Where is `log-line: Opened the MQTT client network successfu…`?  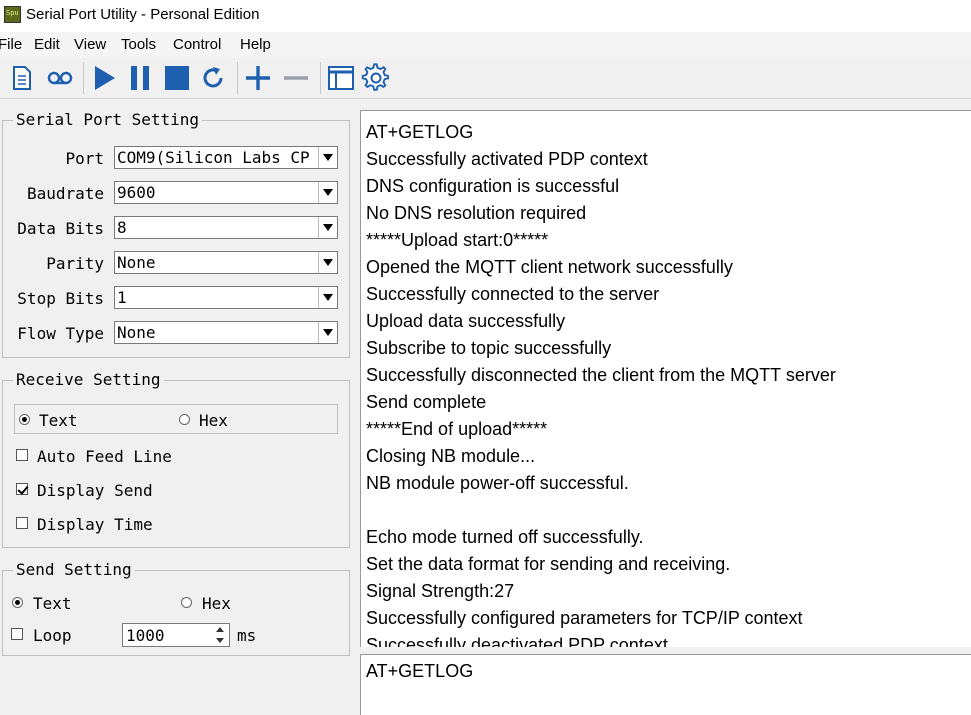
log-line: Opened the MQTT client network successfu… is located at coordinates (549, 267).